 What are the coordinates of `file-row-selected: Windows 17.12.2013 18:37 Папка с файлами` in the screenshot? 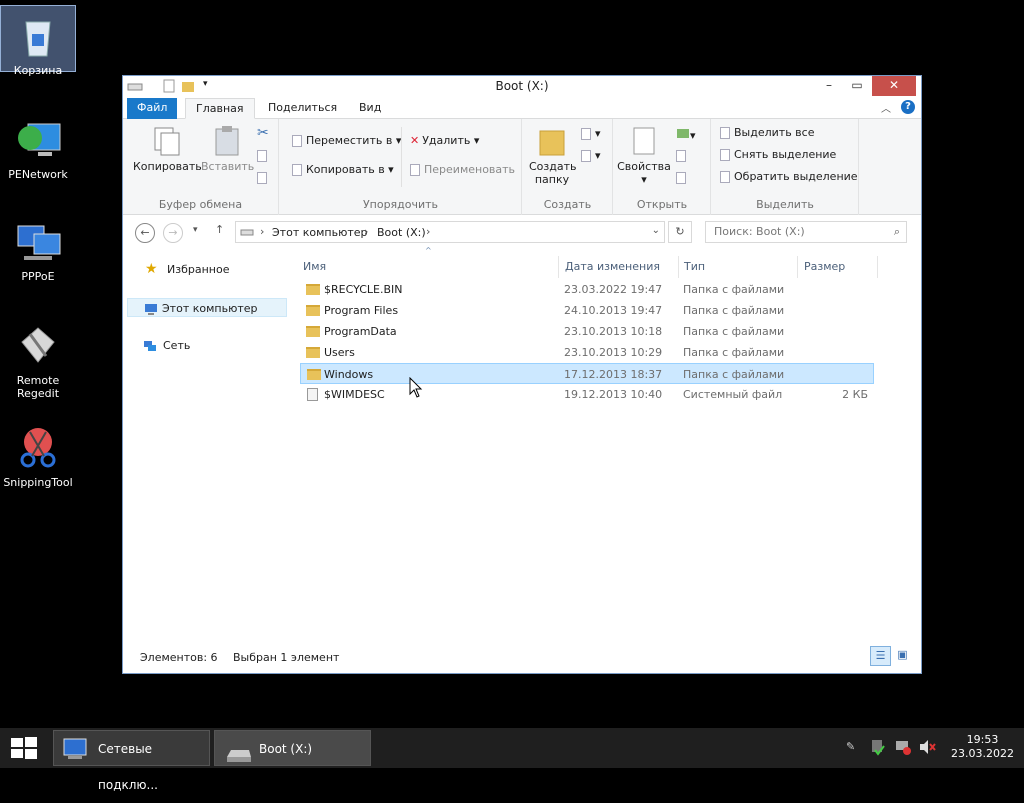 It's located at (587, 373).